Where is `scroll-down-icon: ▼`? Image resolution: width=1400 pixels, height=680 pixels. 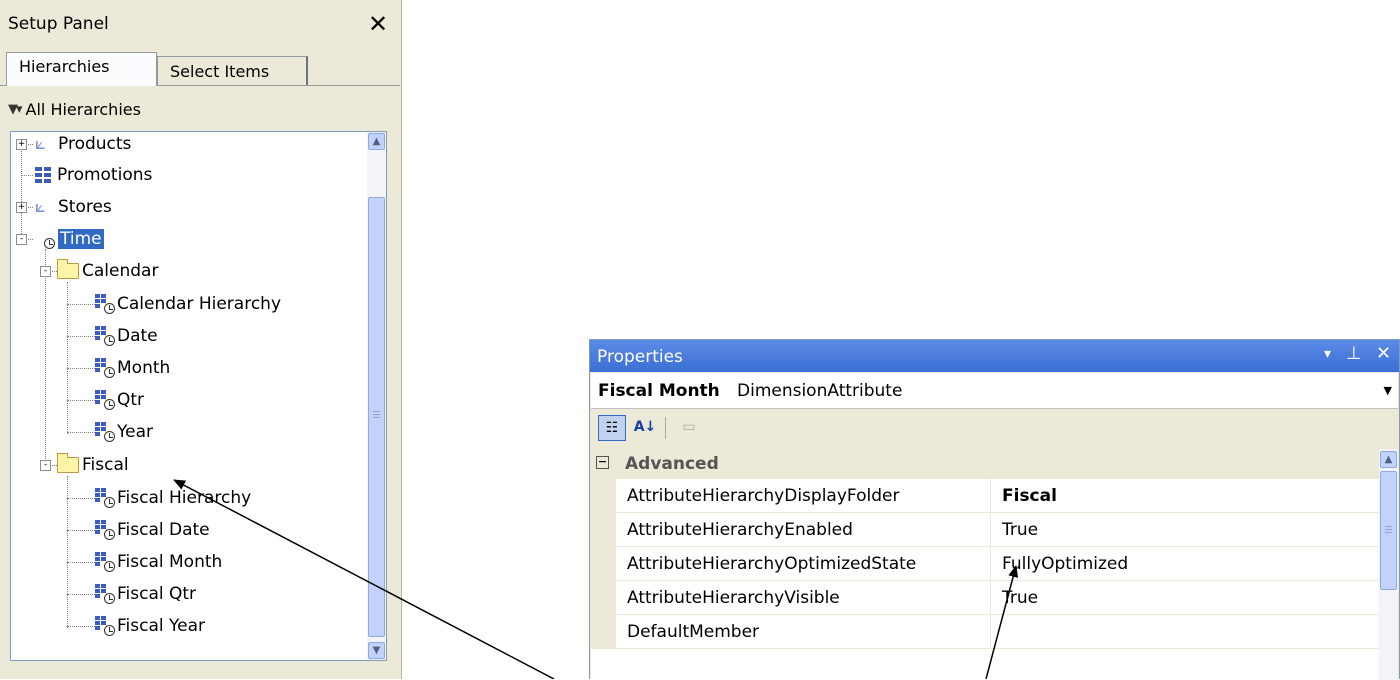
scroll-down-icon: ▼ is located at coordinates (376, 650).